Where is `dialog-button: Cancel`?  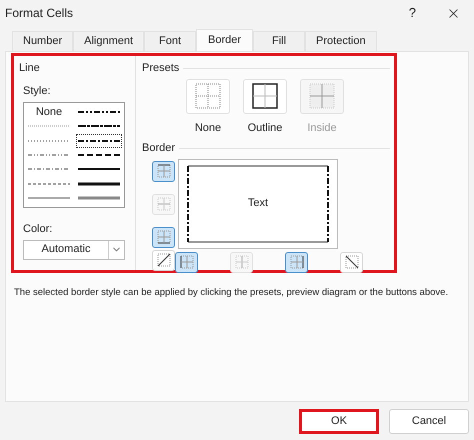 dialog-button: Cancel is located at coordinates (429, 421).